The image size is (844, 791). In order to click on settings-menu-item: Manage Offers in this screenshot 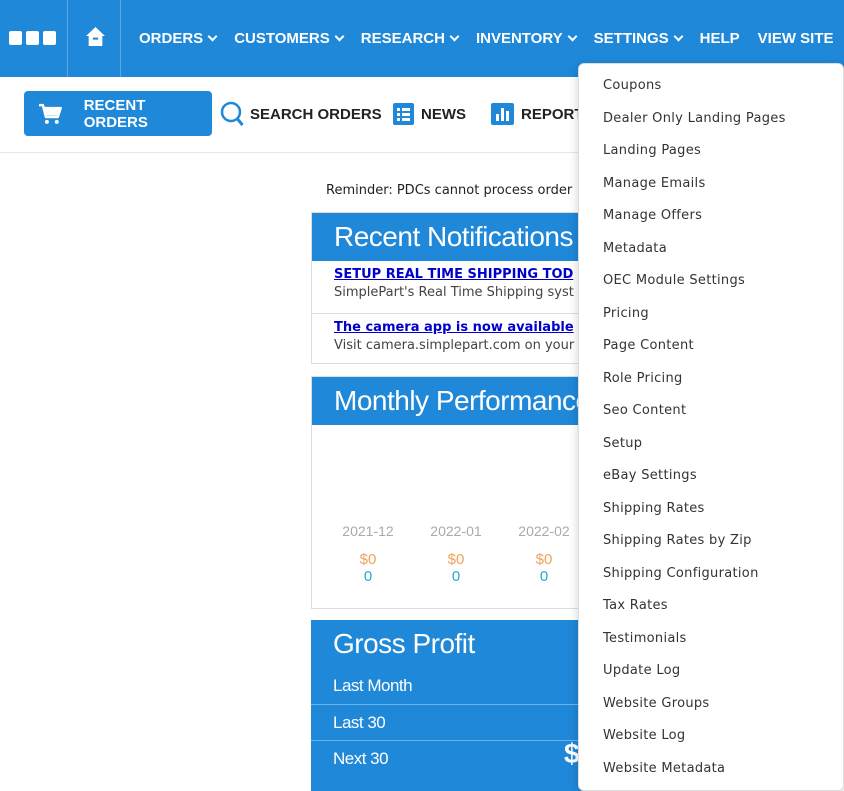, I will do `click(711, 216)`.